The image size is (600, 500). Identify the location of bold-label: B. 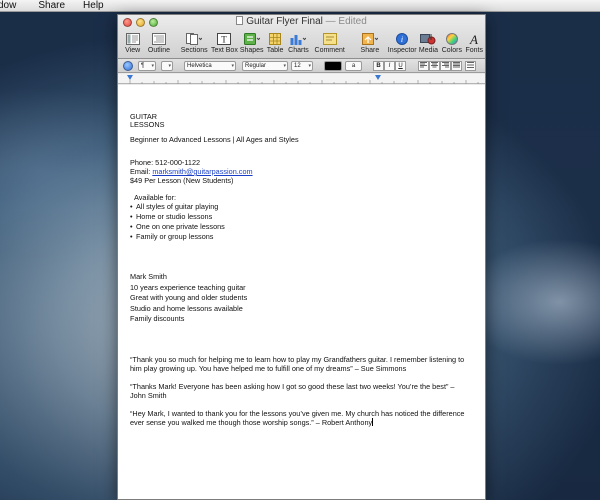
(378, 66).